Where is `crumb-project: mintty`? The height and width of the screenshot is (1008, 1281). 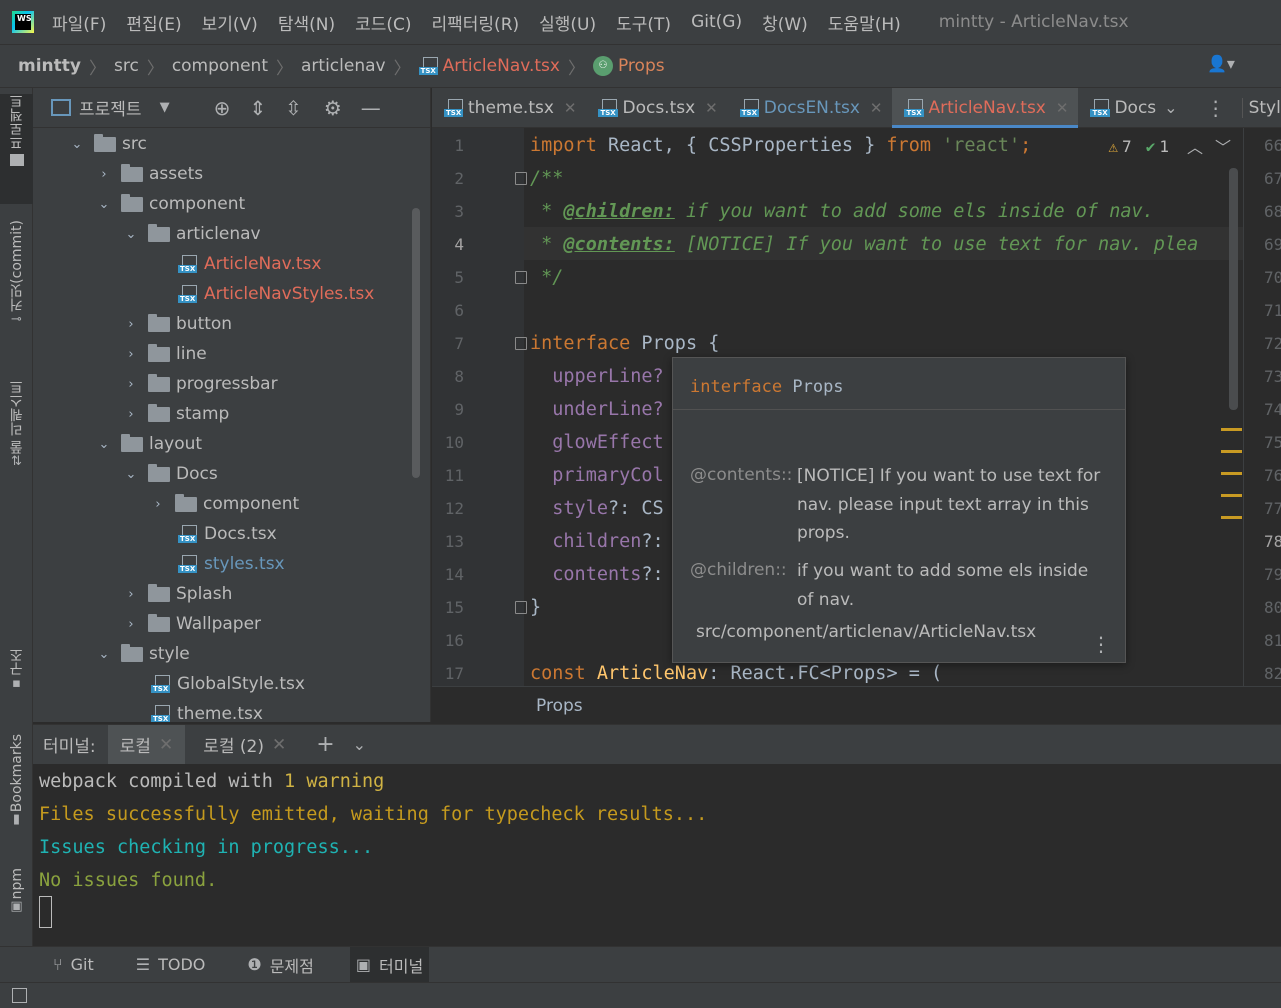 crumb-project: mintty is located at coordinates (49, 66).